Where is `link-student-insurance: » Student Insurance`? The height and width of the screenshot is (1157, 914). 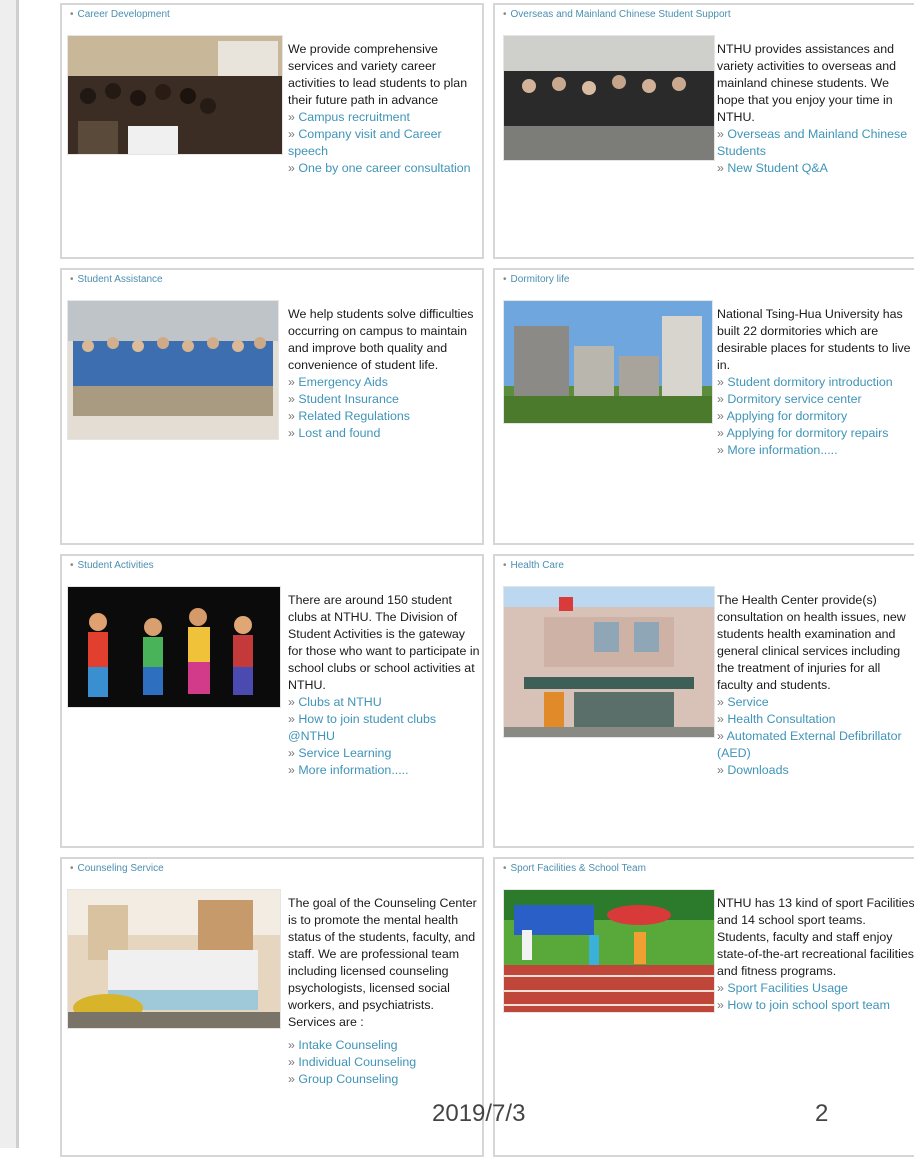
link-student-insurance: » Student Insurance is located at coordinates (384, 399).